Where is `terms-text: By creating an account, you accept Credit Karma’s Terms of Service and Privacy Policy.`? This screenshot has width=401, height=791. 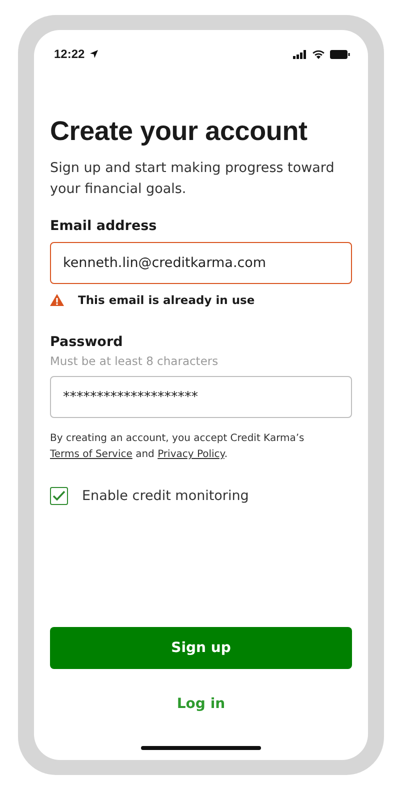 terms-text: By creating an account, you accept Credit Karma’s Terms of Service and Privacy Policy. is located at coordinates (178, 447).